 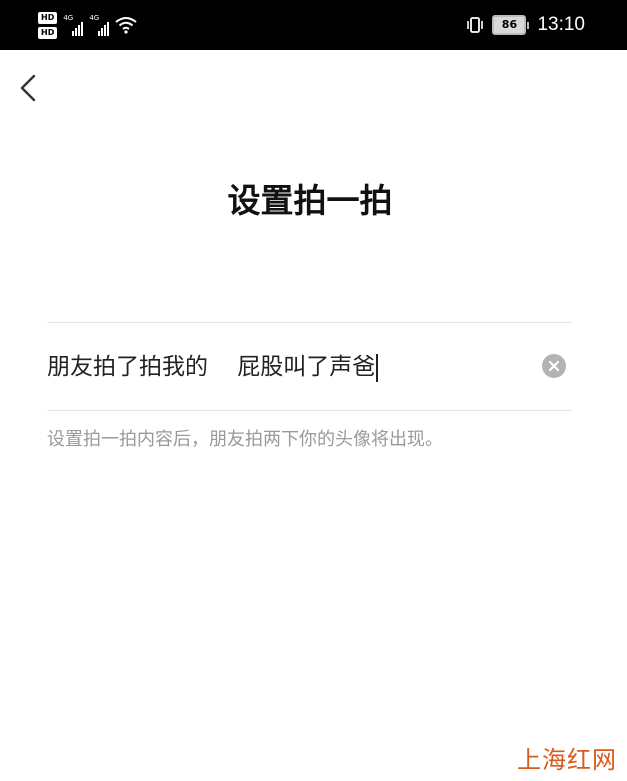 What do you see at coordinates (48, 25) in the screenshot?
I see `hd-badges: HD HD` at bounding box center [48, 25].